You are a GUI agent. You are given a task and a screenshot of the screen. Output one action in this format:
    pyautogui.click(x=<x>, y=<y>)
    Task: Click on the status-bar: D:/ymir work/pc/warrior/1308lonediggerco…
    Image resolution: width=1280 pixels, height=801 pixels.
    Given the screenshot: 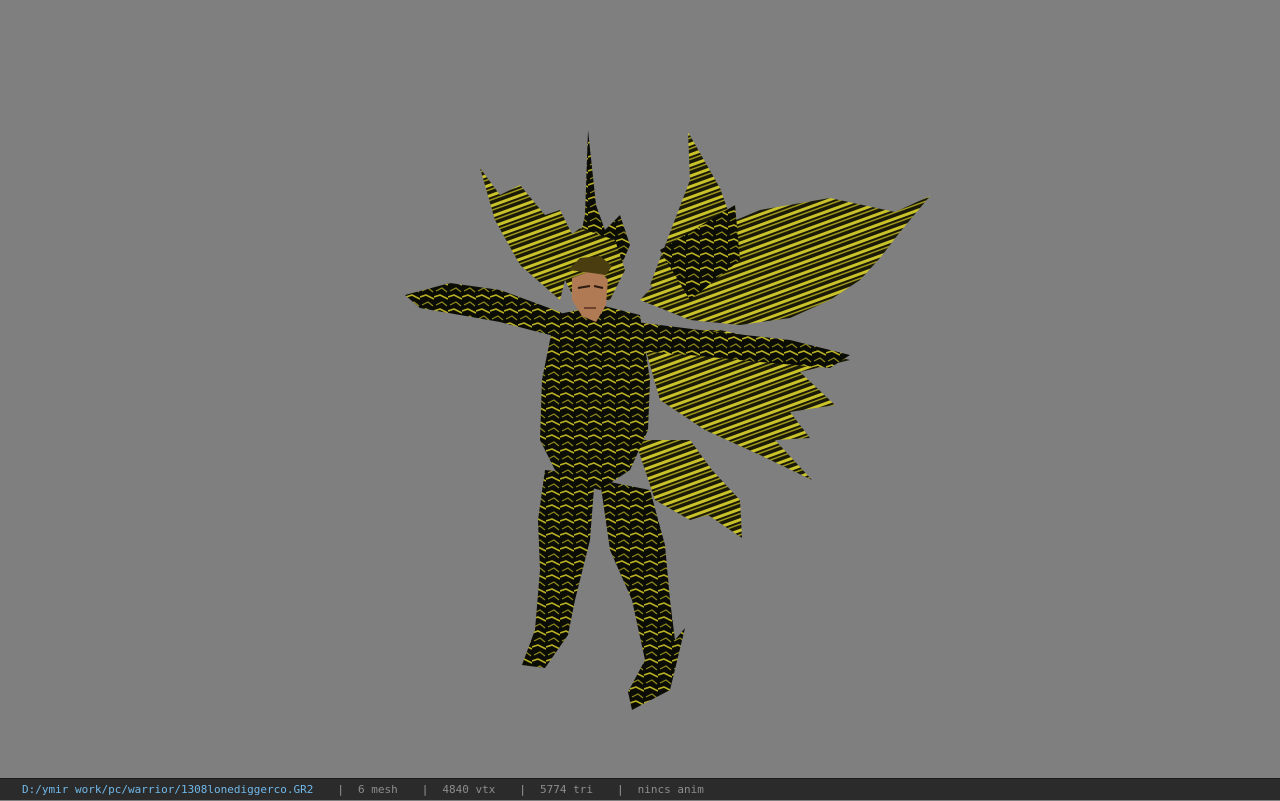 What is the action you would take?
    pyautogui.click(x=640, y=789)
    